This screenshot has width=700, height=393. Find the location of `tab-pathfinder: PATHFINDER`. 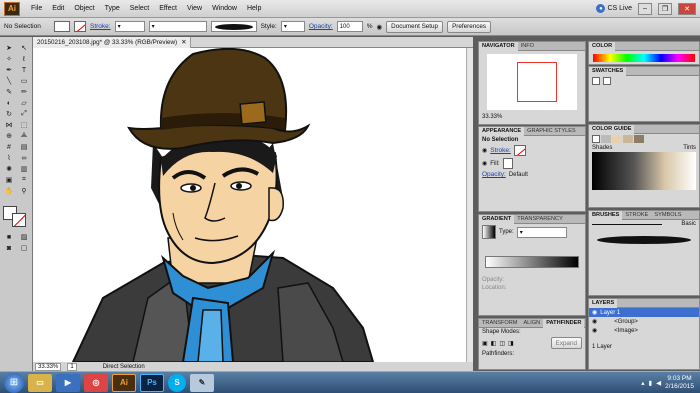

tab-pathfinder: PATHFINDER is located at coordinates (564, 323).